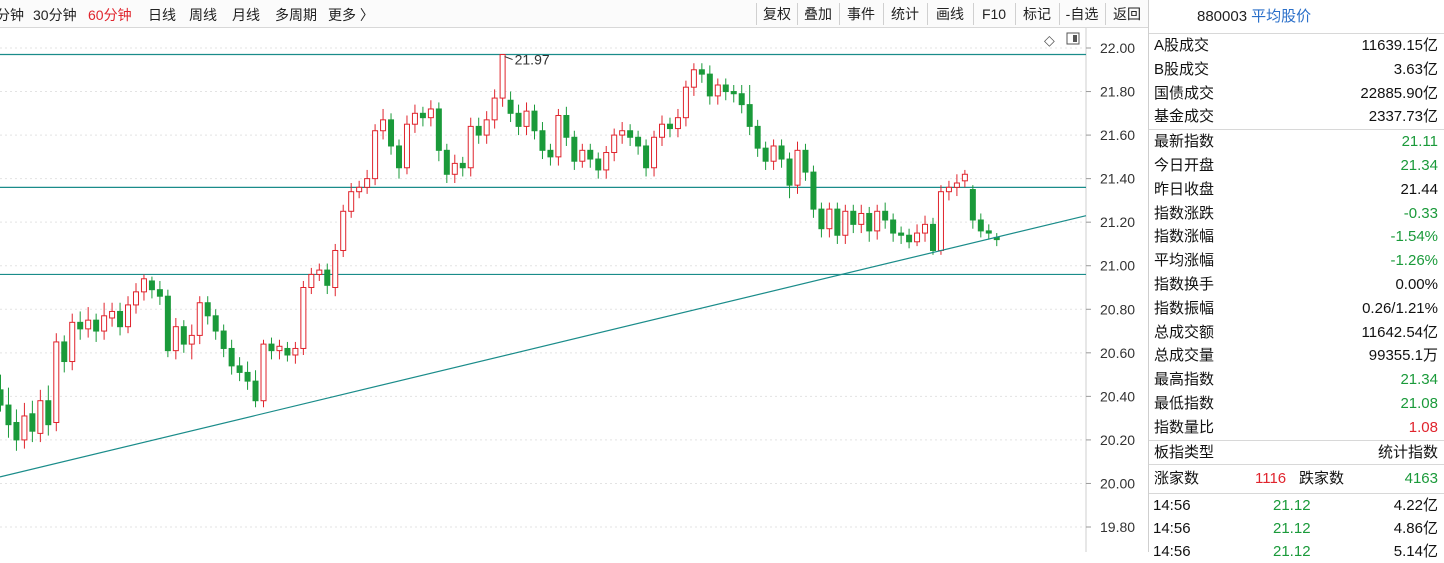 The height and width of the screenshot is (563, 1444). What do you see at coordinates (1081, 14) in the screenshot?
I see `remove-favorite-button: -自选` at bounding box center [1081, 14].